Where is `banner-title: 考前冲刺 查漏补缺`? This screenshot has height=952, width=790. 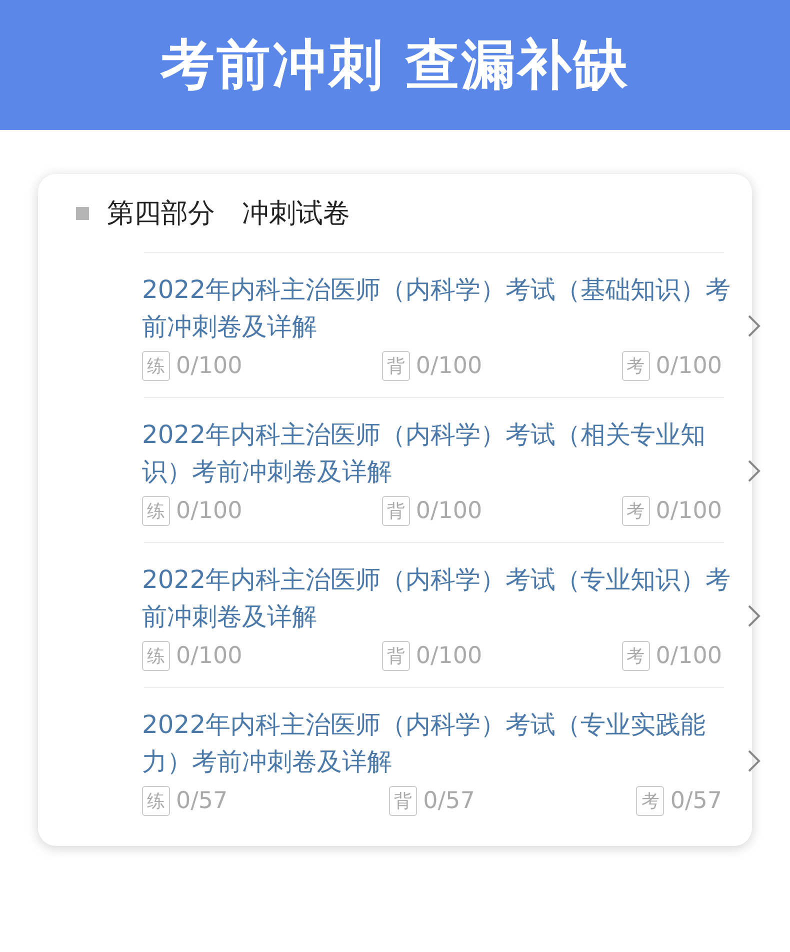 banner-title: 考前冲刺 查漏补缺 is located at coordinates (395, 65).